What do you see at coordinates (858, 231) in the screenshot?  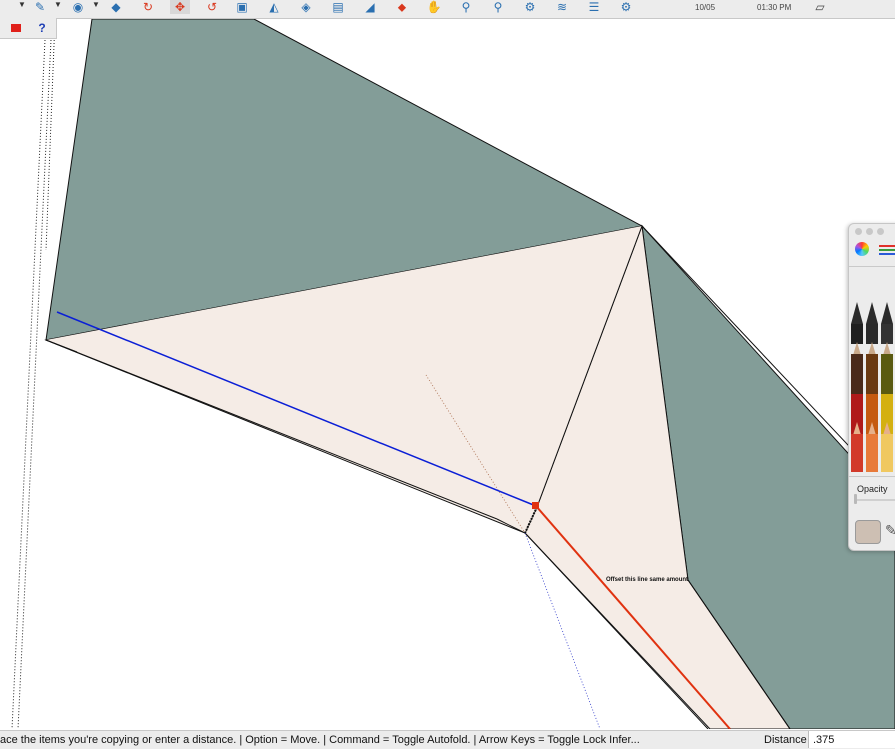 I see `close-button` at bounding box center [858, 231].